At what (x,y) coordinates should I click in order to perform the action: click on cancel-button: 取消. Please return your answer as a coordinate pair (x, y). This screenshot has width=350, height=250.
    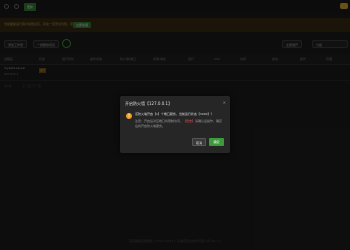
    Looking at the image, I should click on (199, 142).